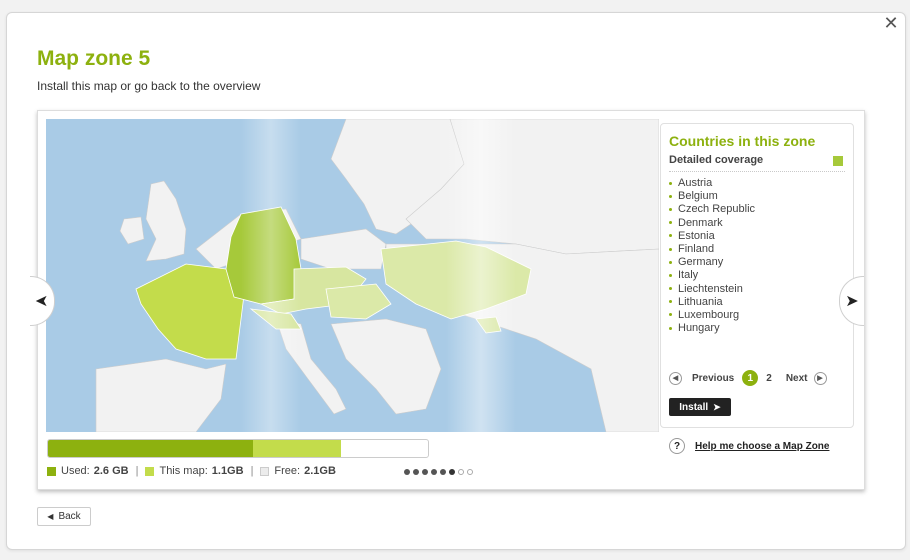 Image resolution: width=910 pixels, height=560 pixels. What do you see at coordinates (797, 378) in the screenshot?
I see `next-link: Next` at bounding box center [797, 378].